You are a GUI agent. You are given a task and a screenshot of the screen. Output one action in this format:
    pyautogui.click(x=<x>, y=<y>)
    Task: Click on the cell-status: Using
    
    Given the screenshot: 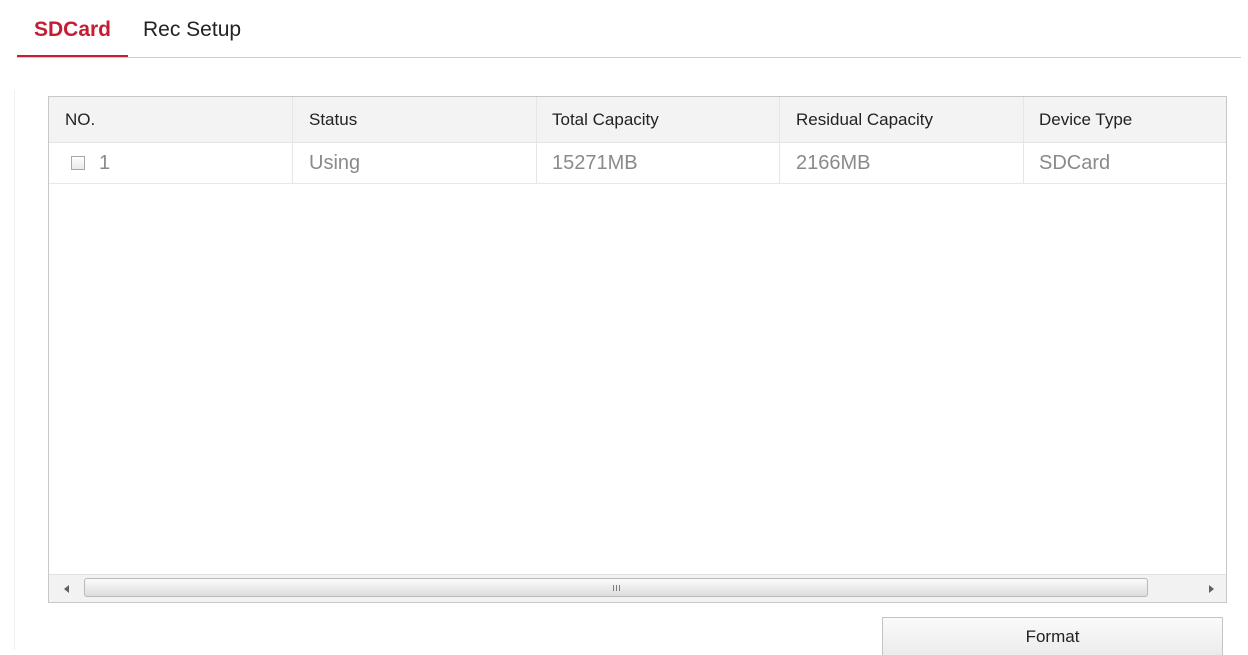 What is the action you would take?
    pyautogui.click(x=335, y=162)
    